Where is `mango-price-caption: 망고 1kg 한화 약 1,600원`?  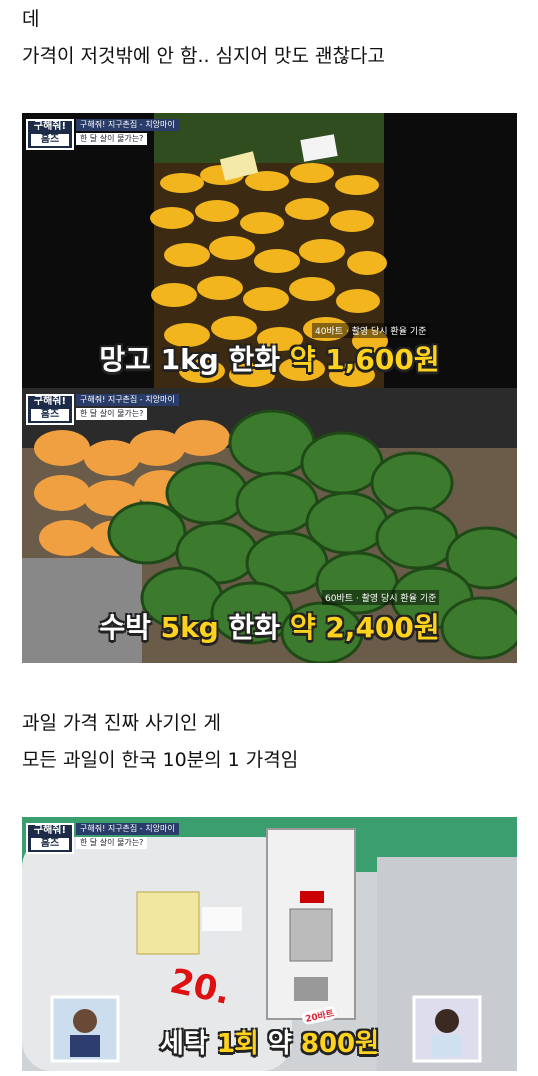 mango-price-caption: 망고 1kg 한화 약 1,600원 is located at coordinates (269, 358).